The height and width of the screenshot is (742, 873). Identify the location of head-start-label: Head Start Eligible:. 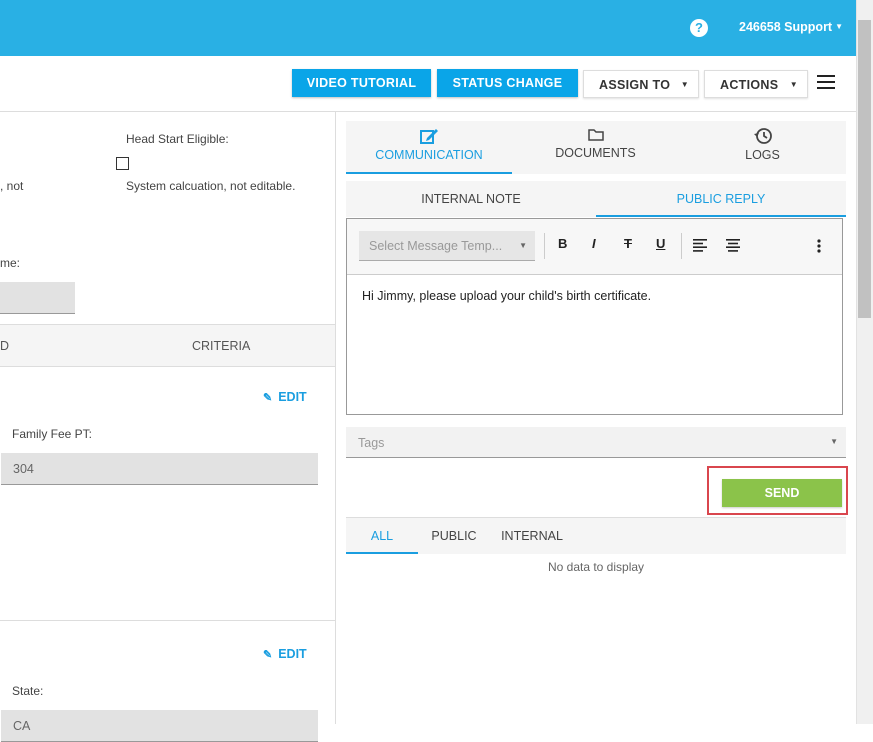
(177, 139).